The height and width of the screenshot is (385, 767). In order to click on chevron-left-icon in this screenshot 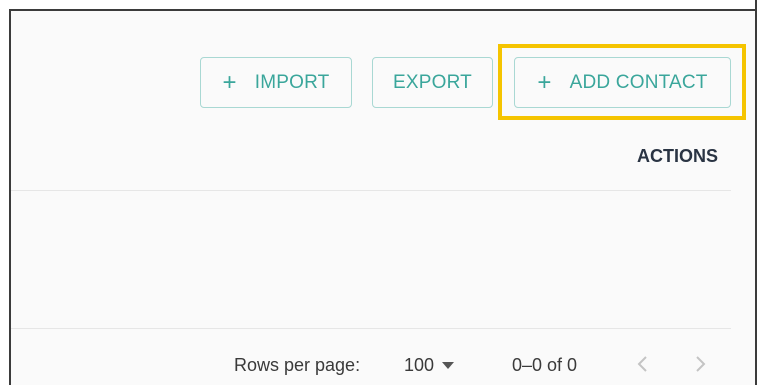, I will do `click(642, 364)`.